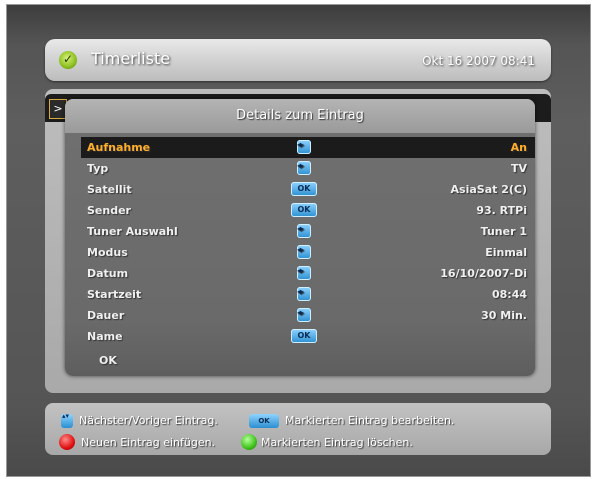 This screenshot has width=595, height=479. I want to click on detail-row-label: Aufnahme, so click(119, 147).